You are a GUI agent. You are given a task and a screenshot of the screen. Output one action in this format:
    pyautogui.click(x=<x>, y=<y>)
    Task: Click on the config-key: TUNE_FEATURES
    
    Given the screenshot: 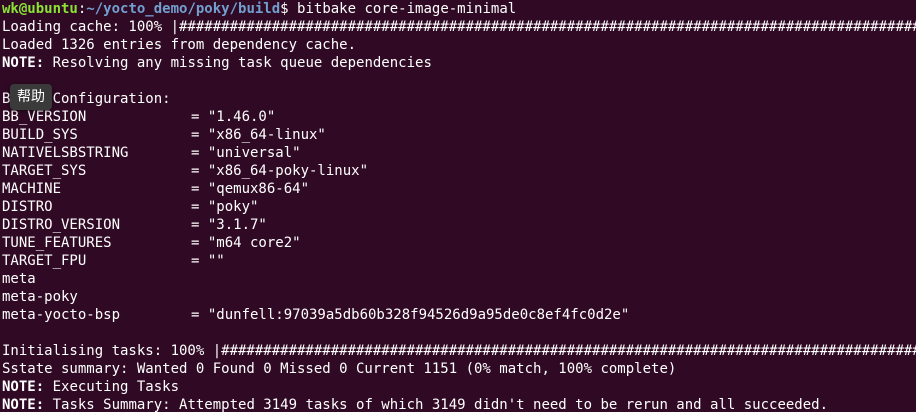 What is the action you would take?
    pyautogui.click(x=57, y=243)
    